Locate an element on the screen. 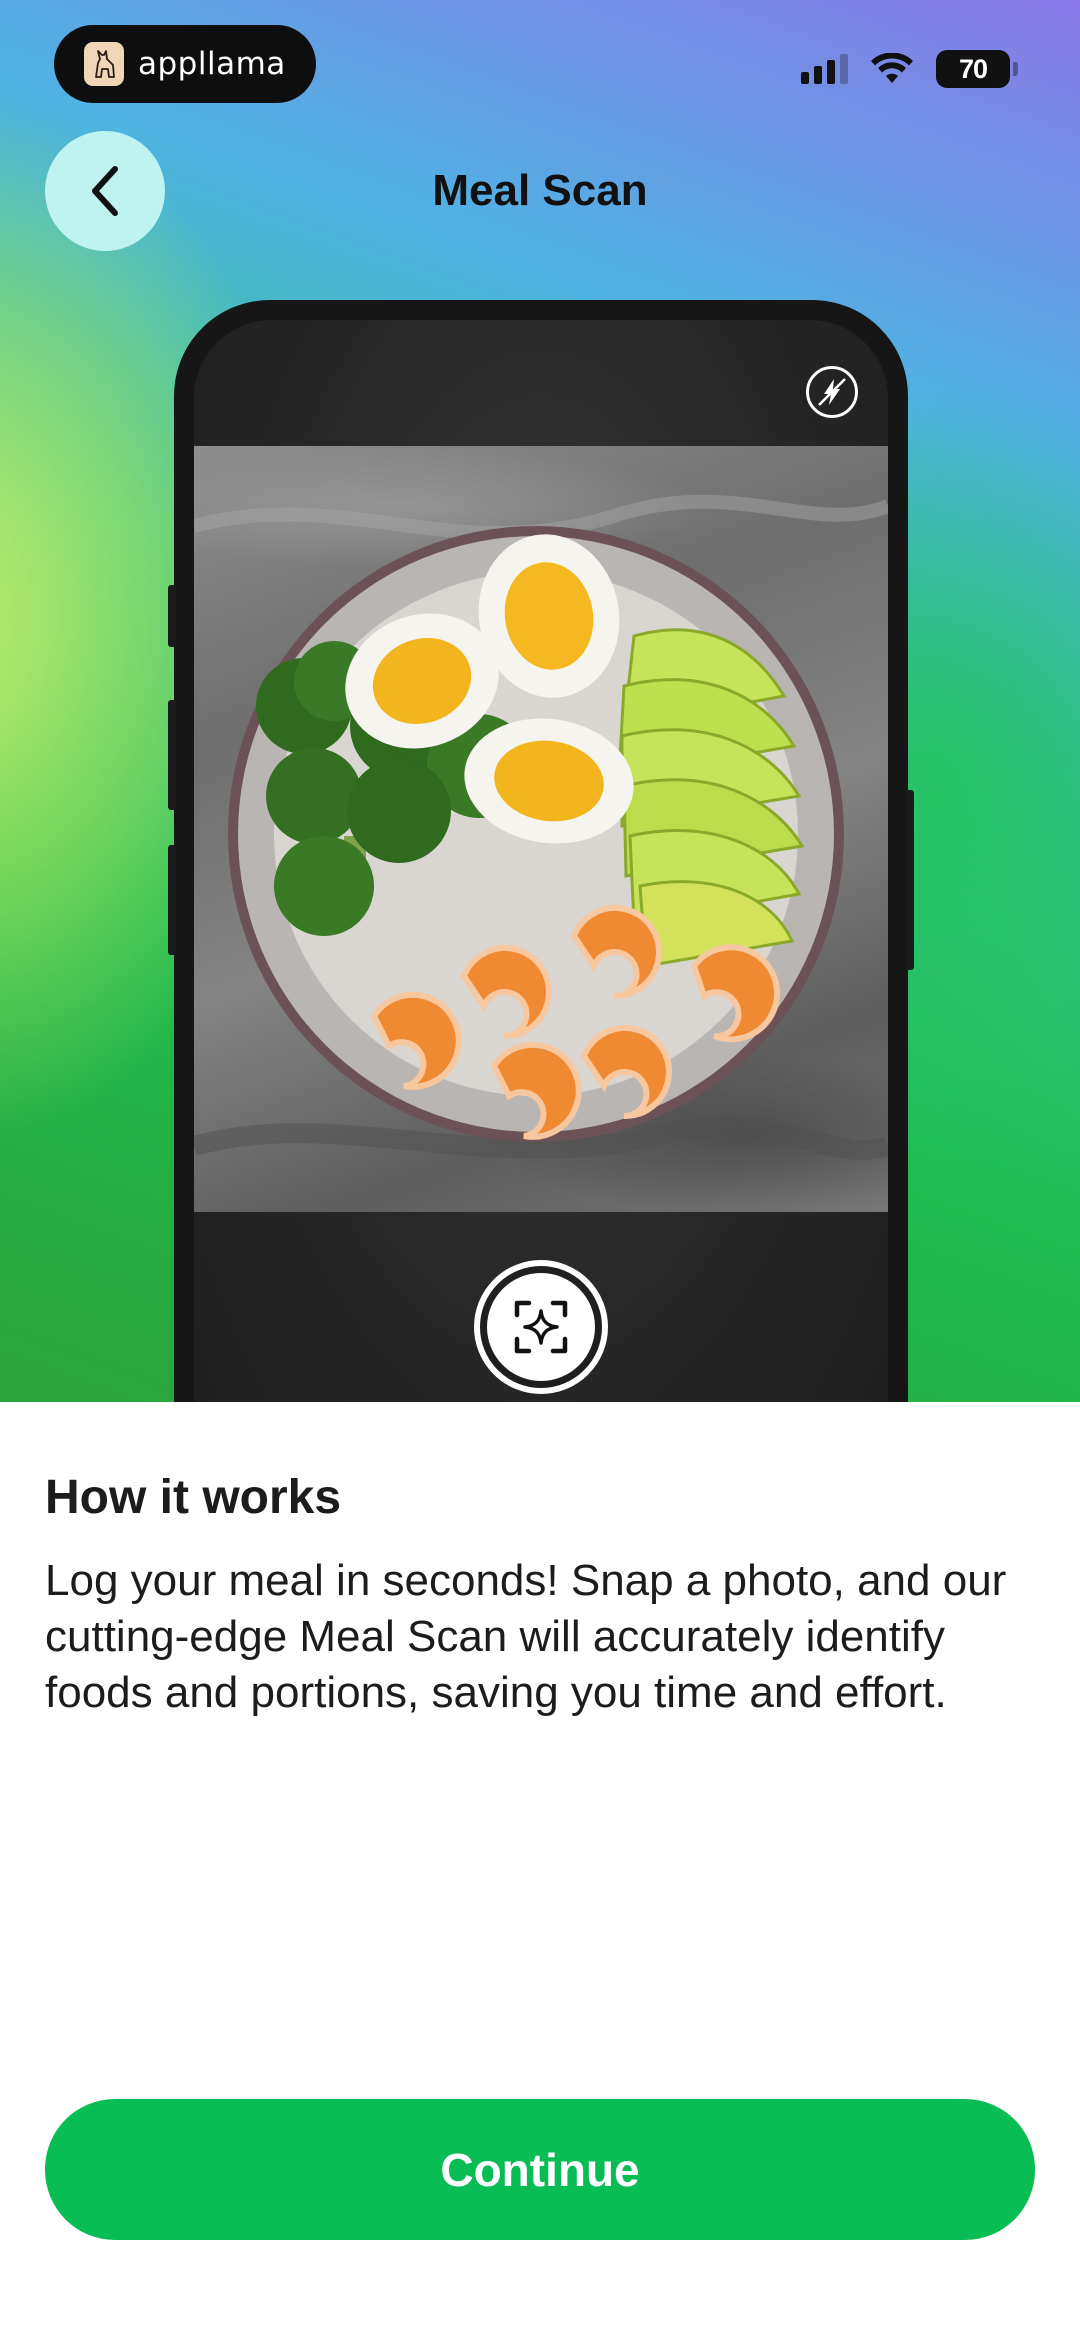 The image size is (1080, 2337). wifi-icon is located at coordinates (892, 68).